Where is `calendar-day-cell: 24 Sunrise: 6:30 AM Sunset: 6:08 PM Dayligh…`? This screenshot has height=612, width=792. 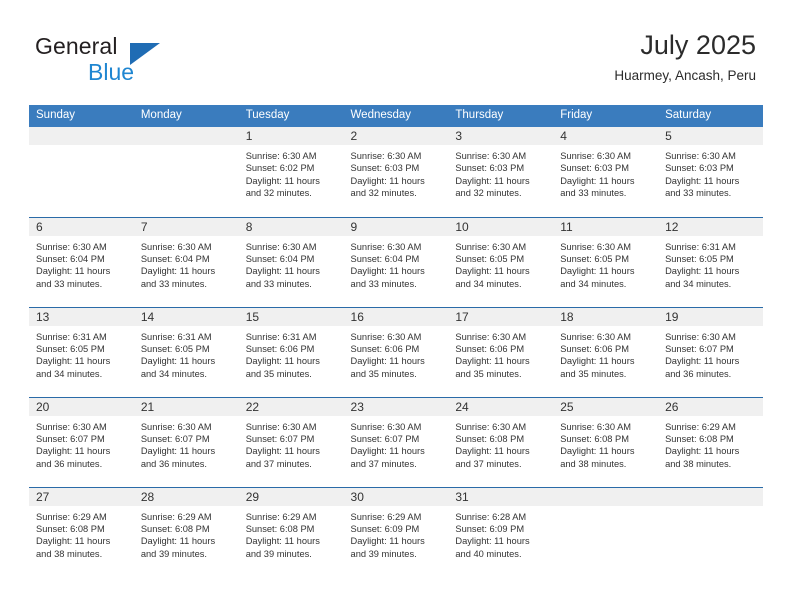
calendar-day-cell: 24 Sunrise: 6:30 AM Sunset: 6:08 PM Dayligh… is located at coordinates (501, 441).